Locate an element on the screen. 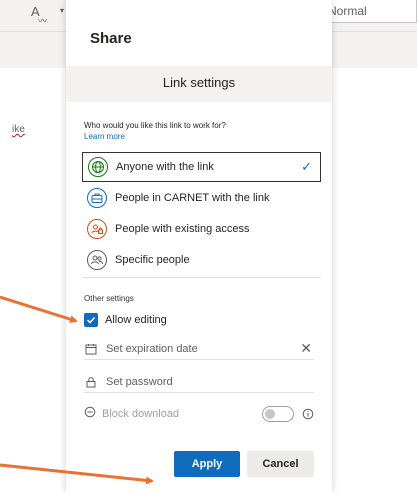 The width and height of the screenshot is (417, 493). option-label: People in CARNET with the link is located at coordinates (192, 198).